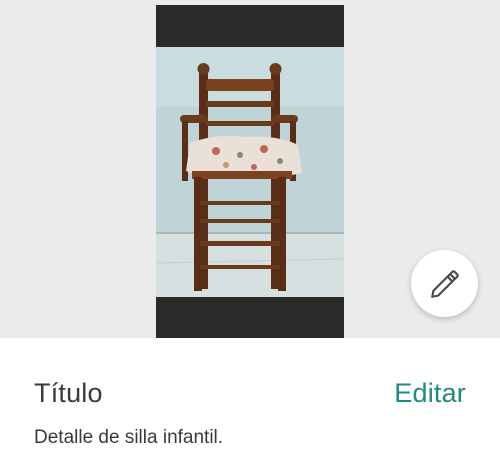 This screenshot has height=476, width=500. Describe the element at coordinates (430, 393) in the screenshot. I see `edit-title-link: Editar` at that location.